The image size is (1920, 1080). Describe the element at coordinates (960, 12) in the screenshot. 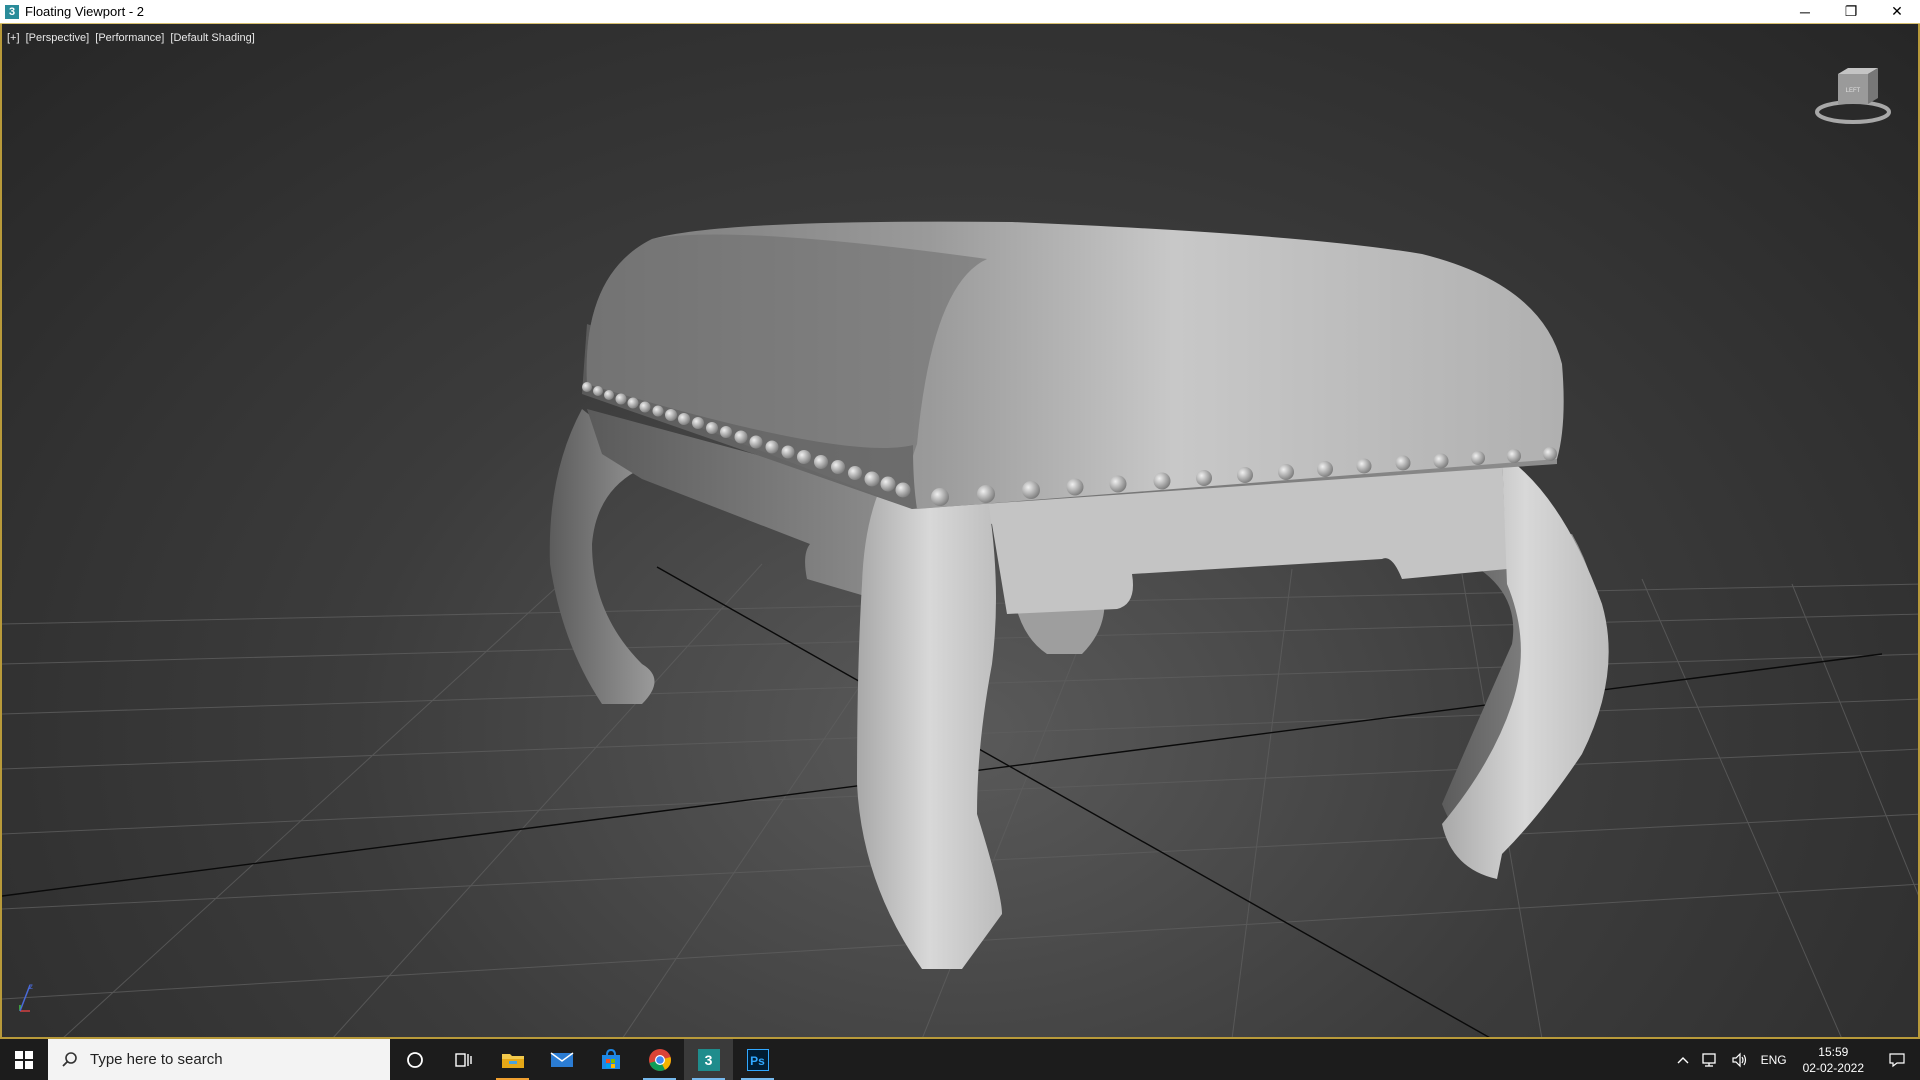

I see `title-bar: 3 Floating Viewport - 2 ─ ❐ ✕` at that location.